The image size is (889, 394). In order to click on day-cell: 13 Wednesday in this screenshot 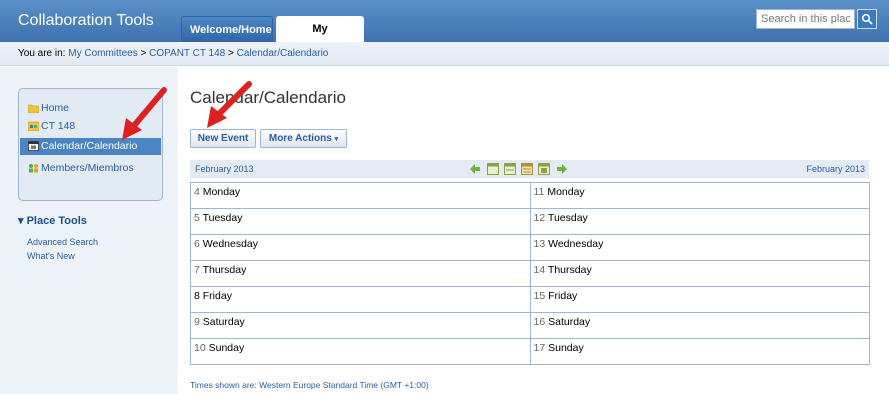, I will do `click(699, 247)`.